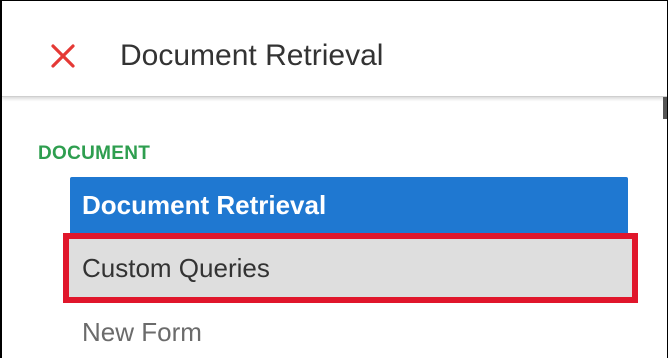 The image size is (670, 360). What do you see at coordinates (252, 55) in the screenshot?
I see `panel-title: Document Retrieval` at bounding box center [252, 55].